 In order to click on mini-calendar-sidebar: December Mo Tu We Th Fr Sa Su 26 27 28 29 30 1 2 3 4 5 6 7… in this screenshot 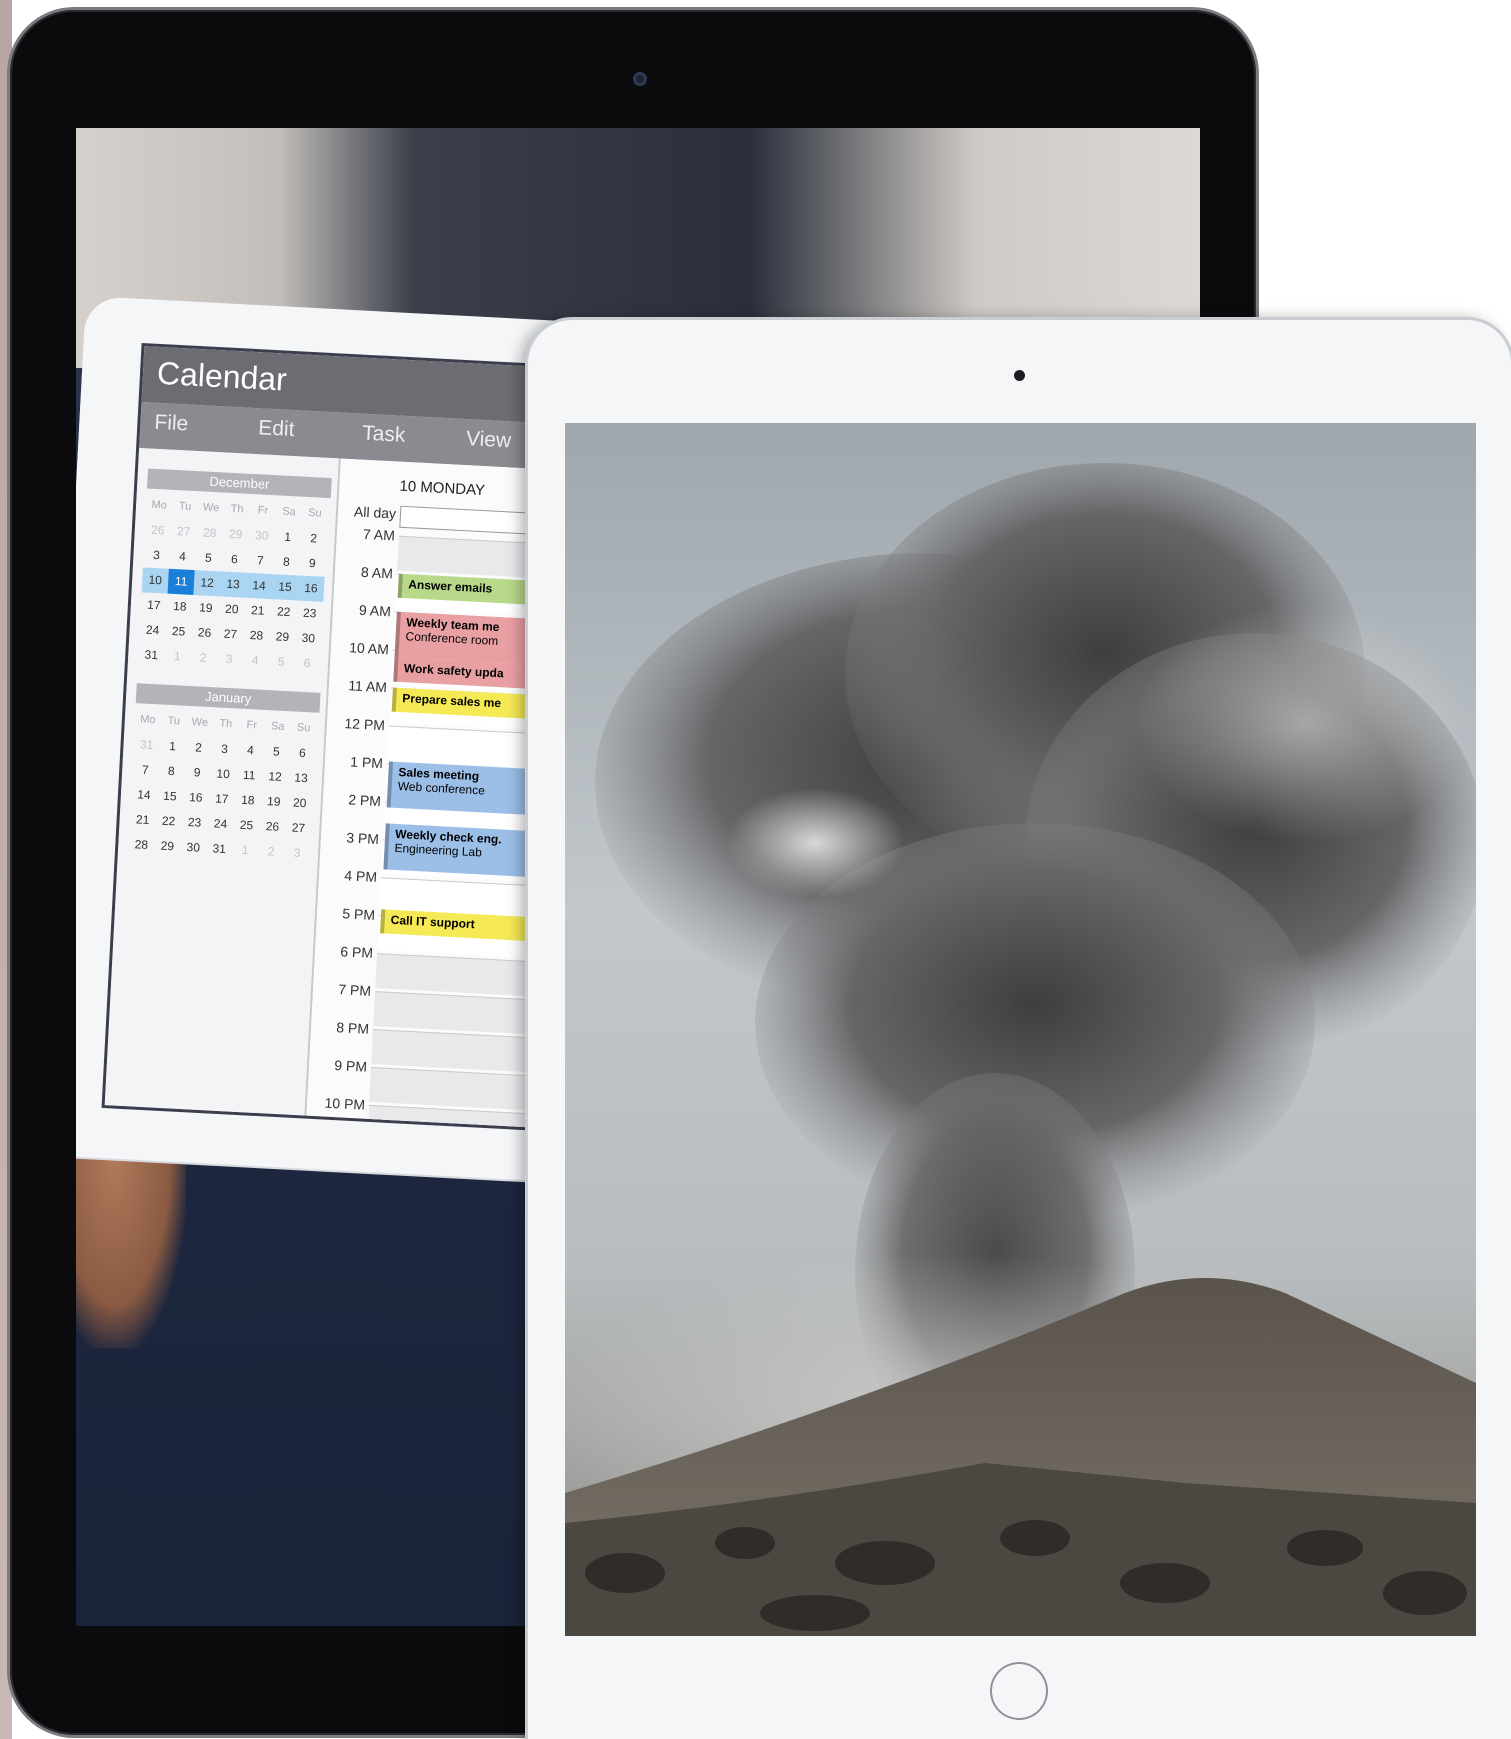, I will do `click(222, 781)`.